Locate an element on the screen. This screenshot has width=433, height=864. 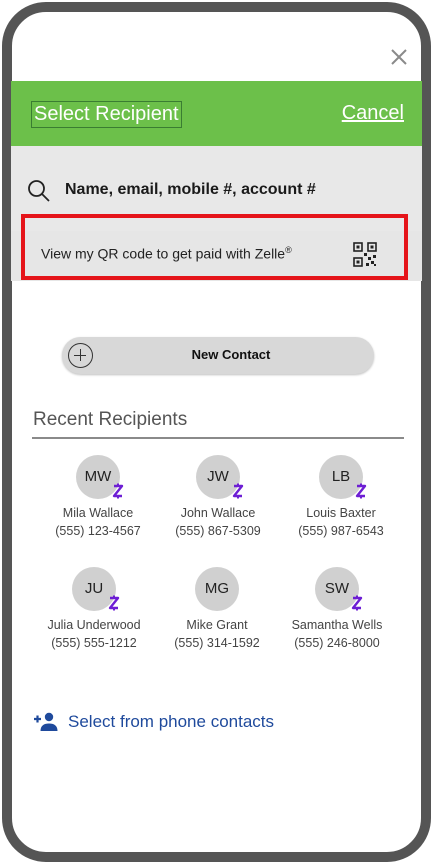
qr-code-label: View my QR code to get paid with Zelle is located at coordinates (163, 253).